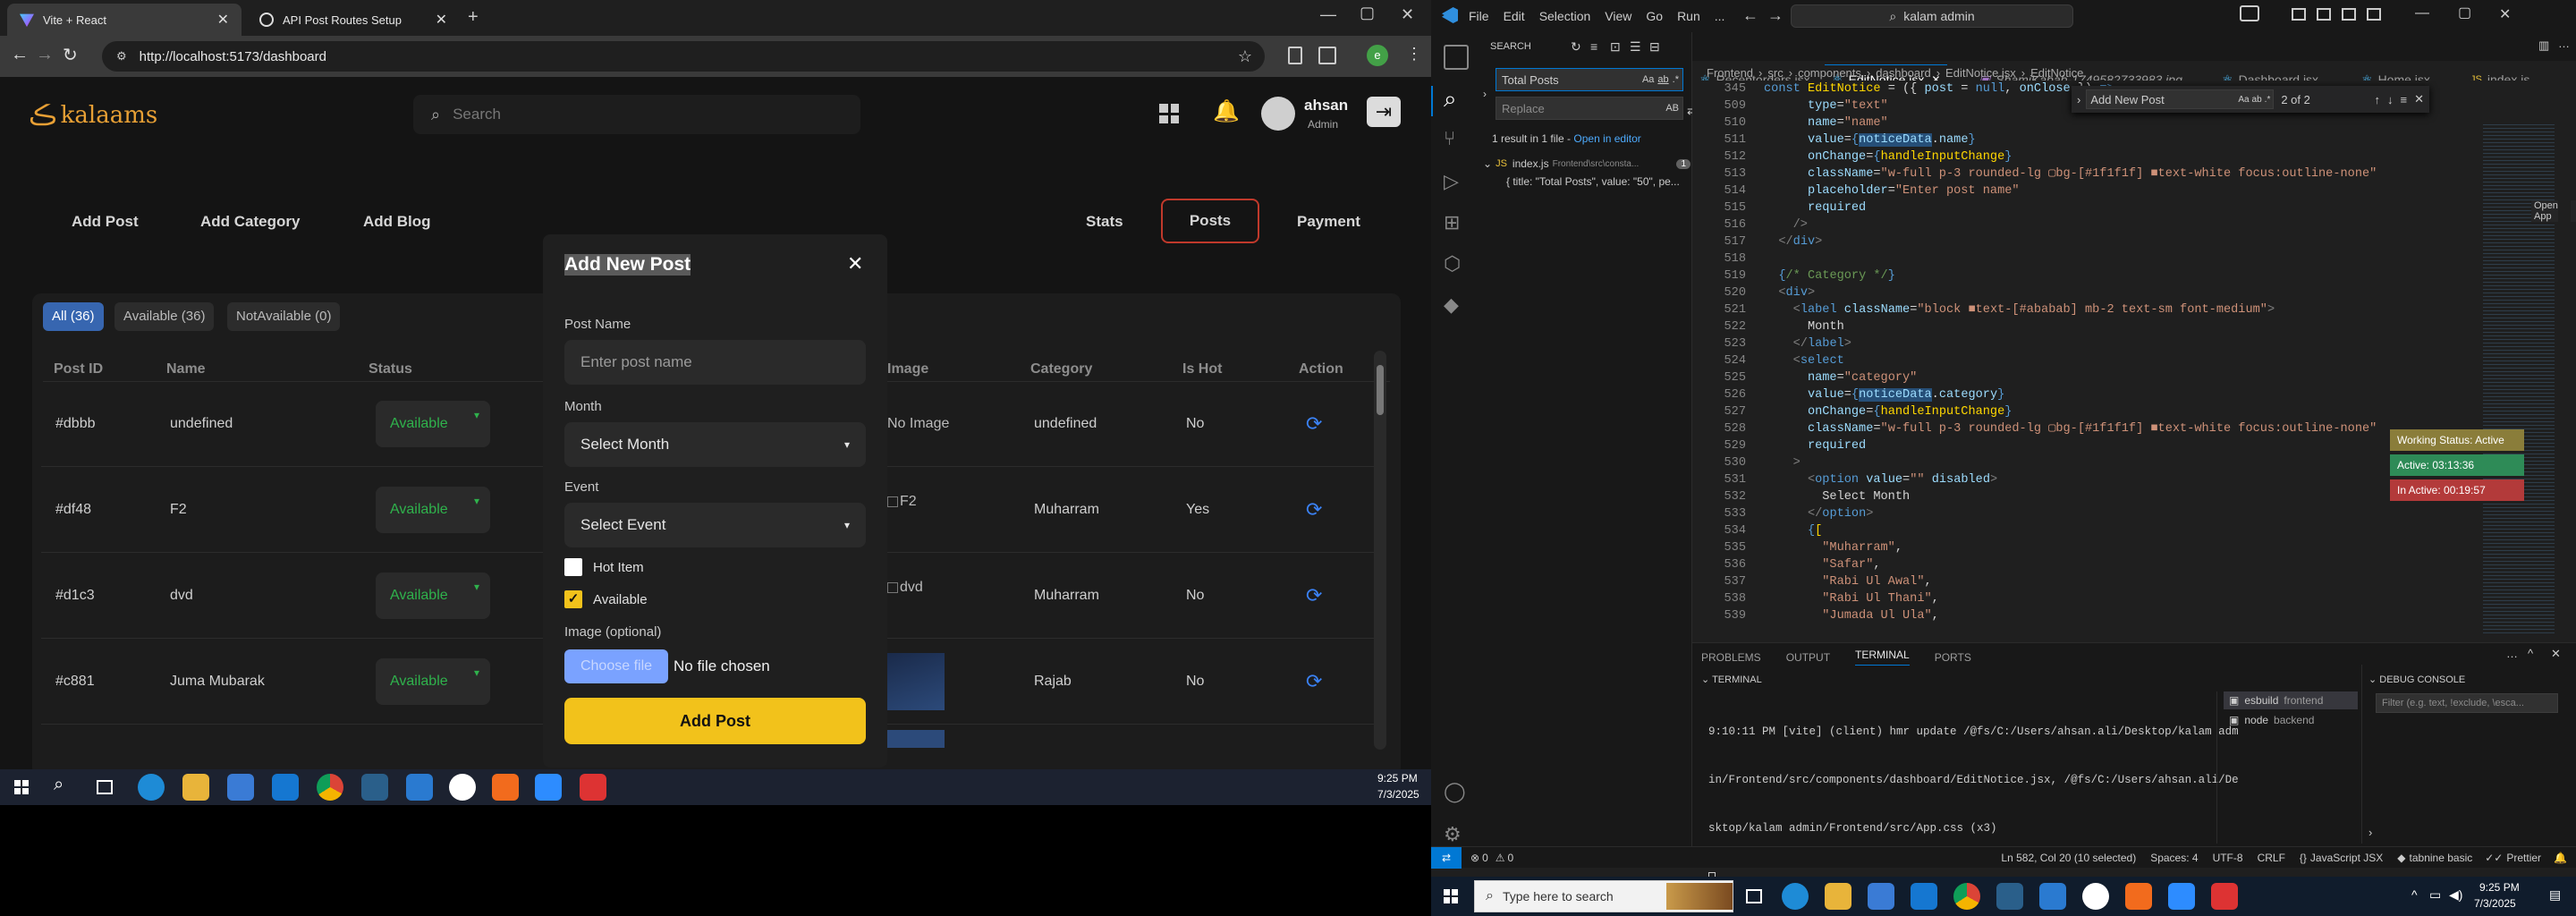 This screenshot has width=2576, height=916. I want to click on notification-center-icon: ▤, so click(2555, 895).